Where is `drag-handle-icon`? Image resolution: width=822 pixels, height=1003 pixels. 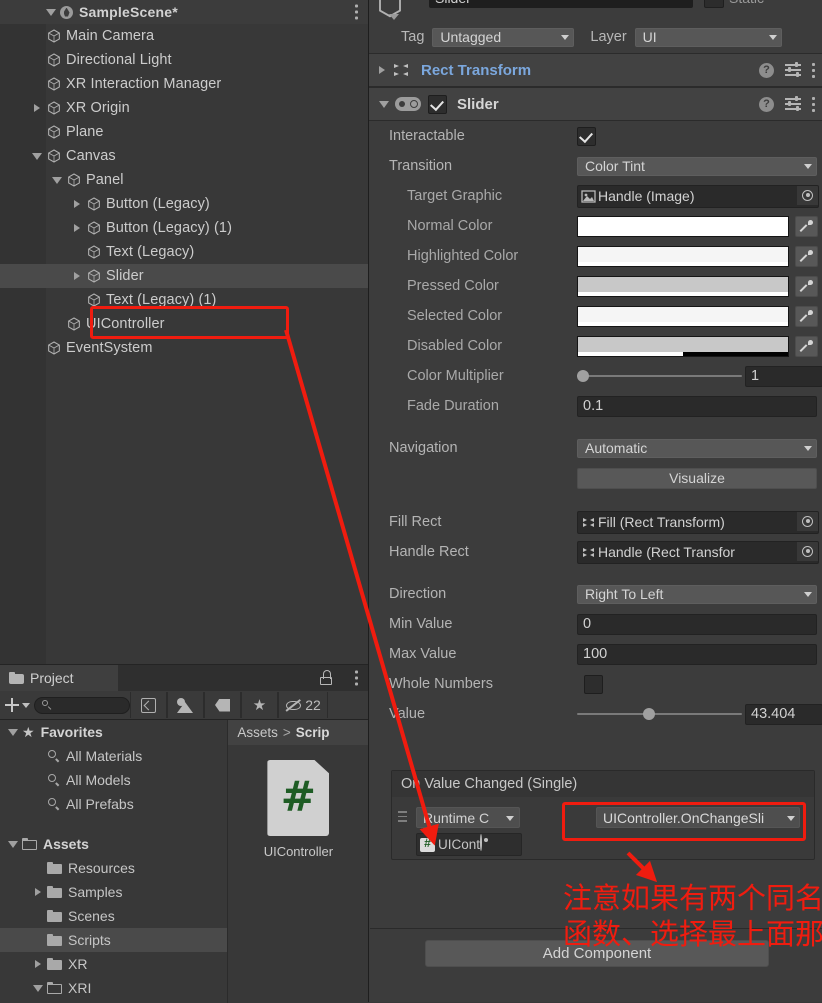
drag-handle-icon is located at coordinates (402, 816).